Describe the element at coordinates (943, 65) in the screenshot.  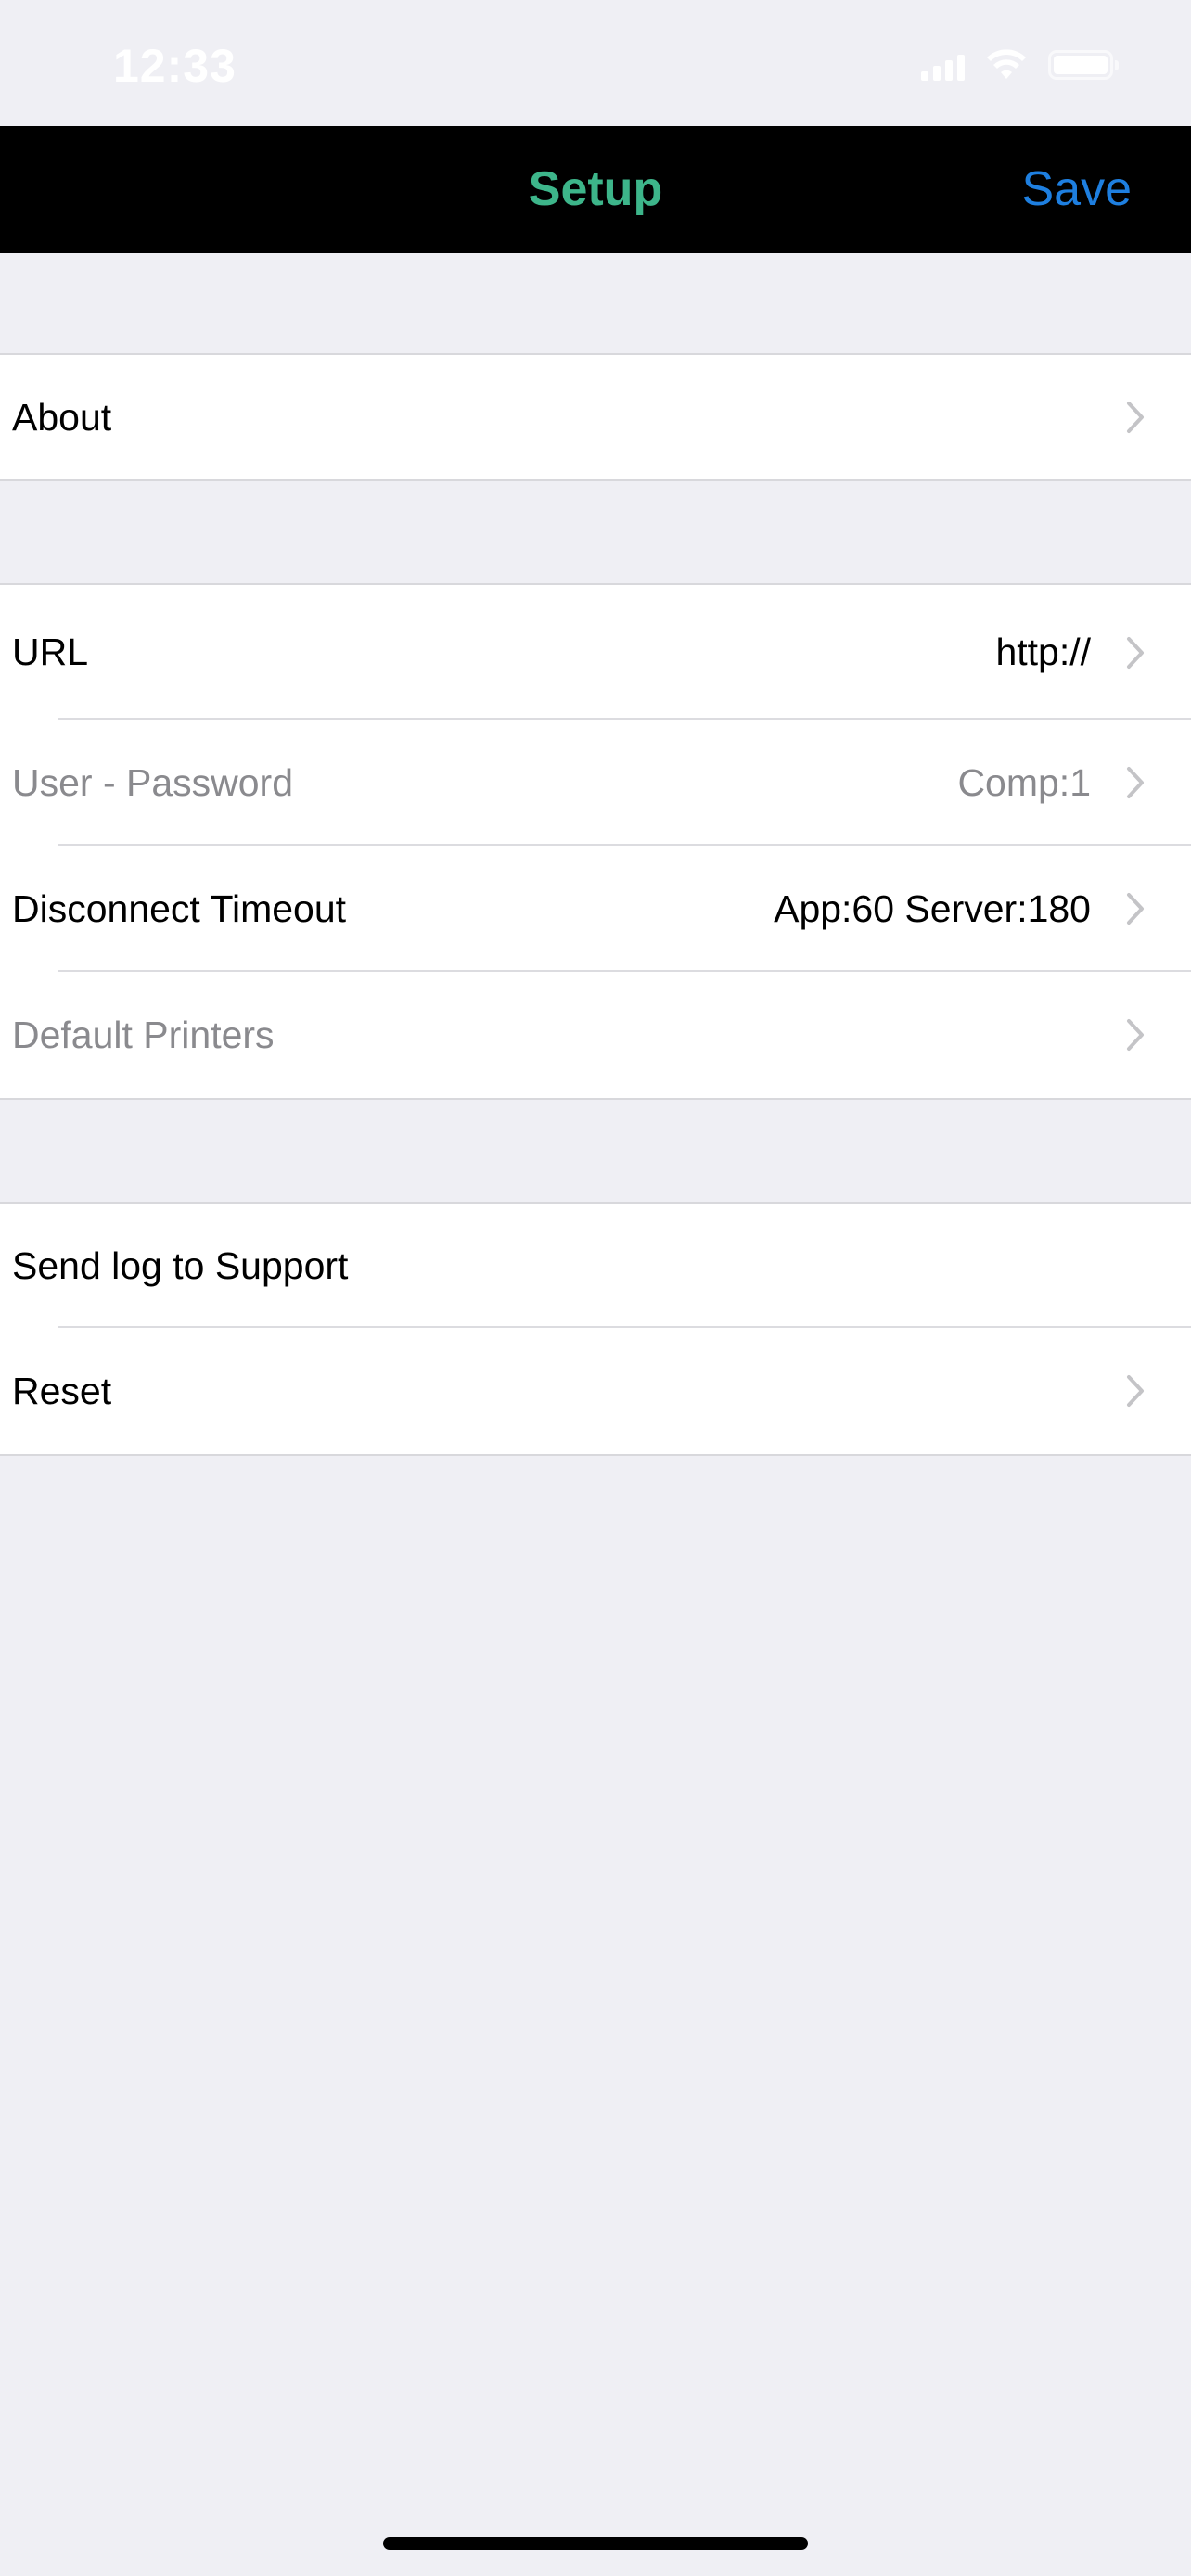
I see `signal-icon` at that location.